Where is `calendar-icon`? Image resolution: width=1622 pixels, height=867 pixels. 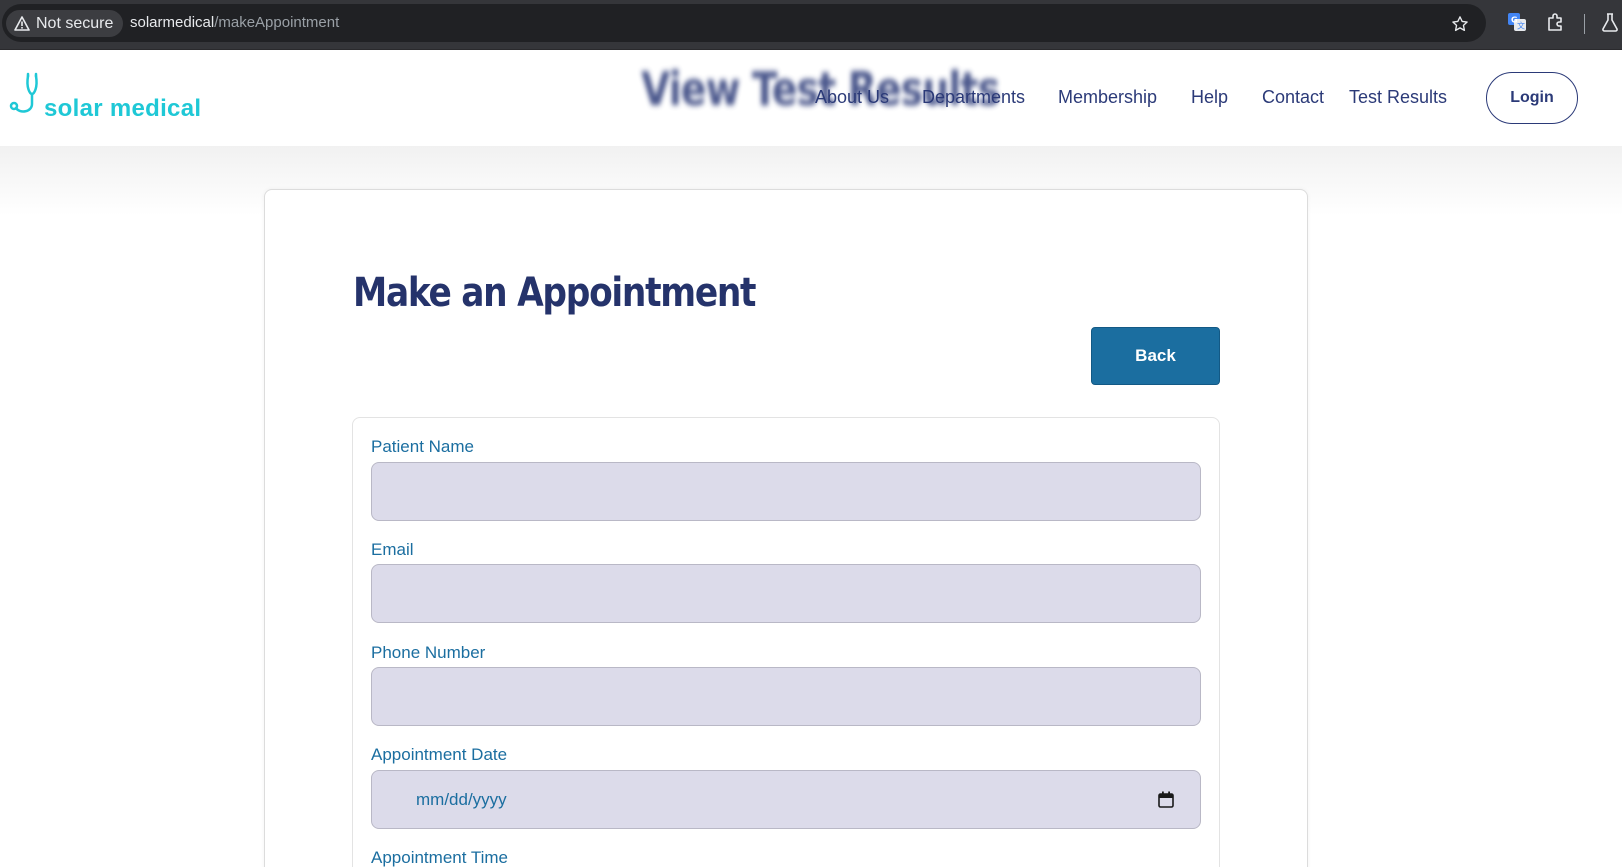 calendar-icon is located at coordinates (1166, 802).